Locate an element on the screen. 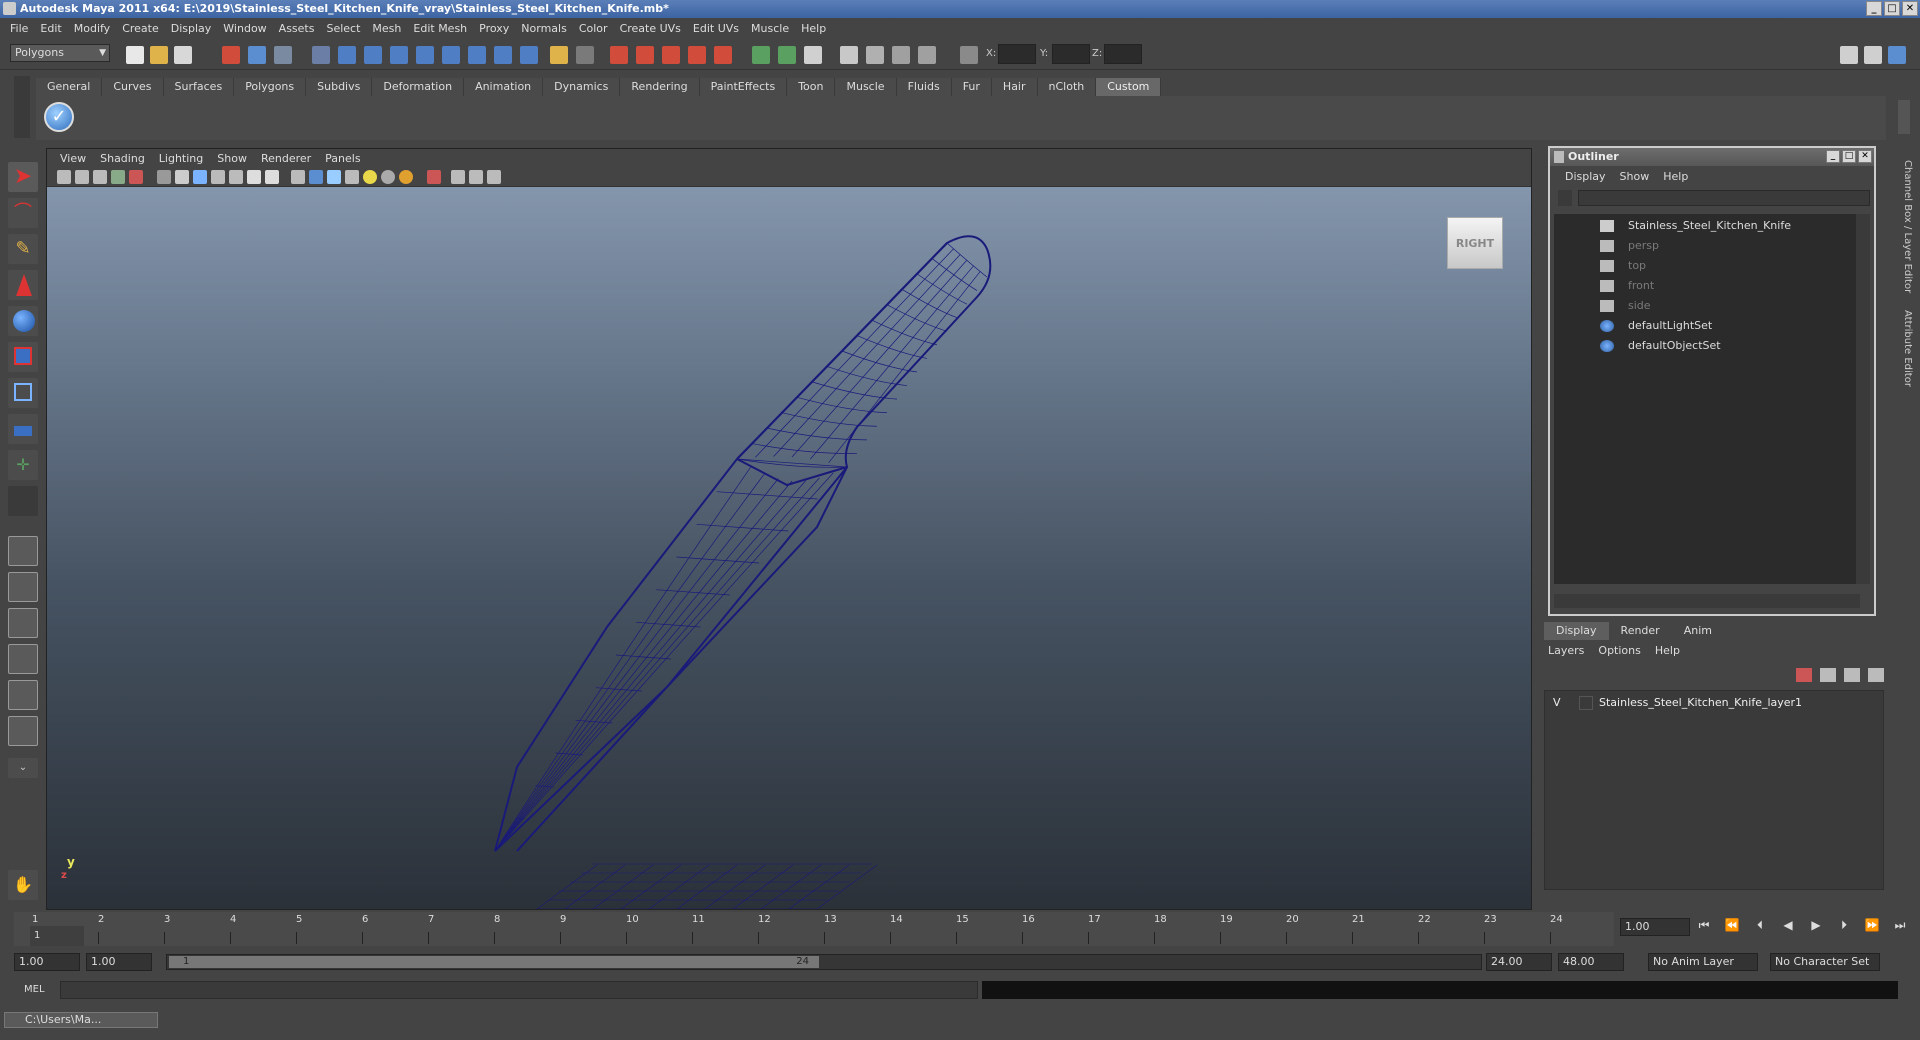  move-layer-up-icon is located at coordinates (1804, 675).